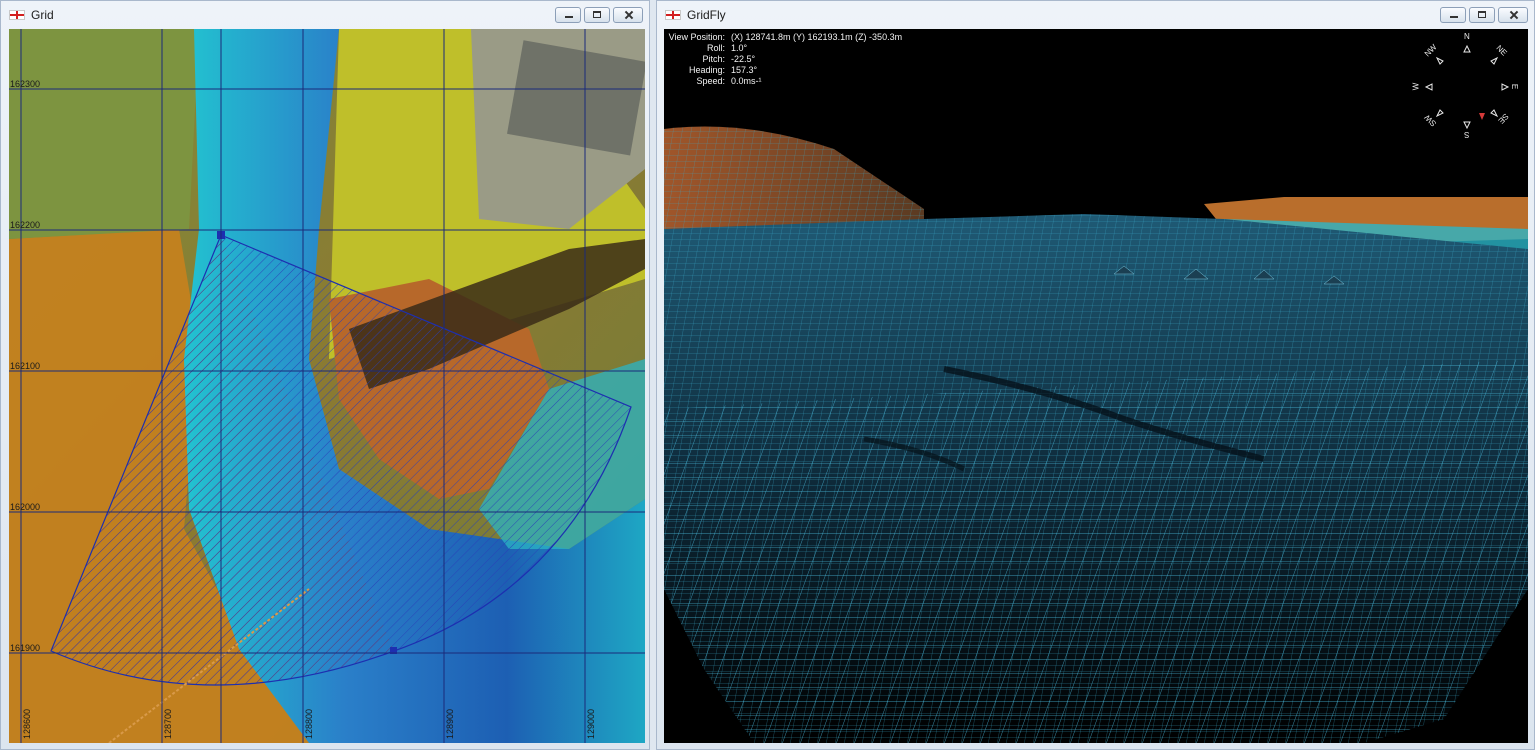 The height and width of the screenshot is (750, 1535). Describe the element at coordinates (104, 134) in the screenshot. I see `field-northwest` at that location.